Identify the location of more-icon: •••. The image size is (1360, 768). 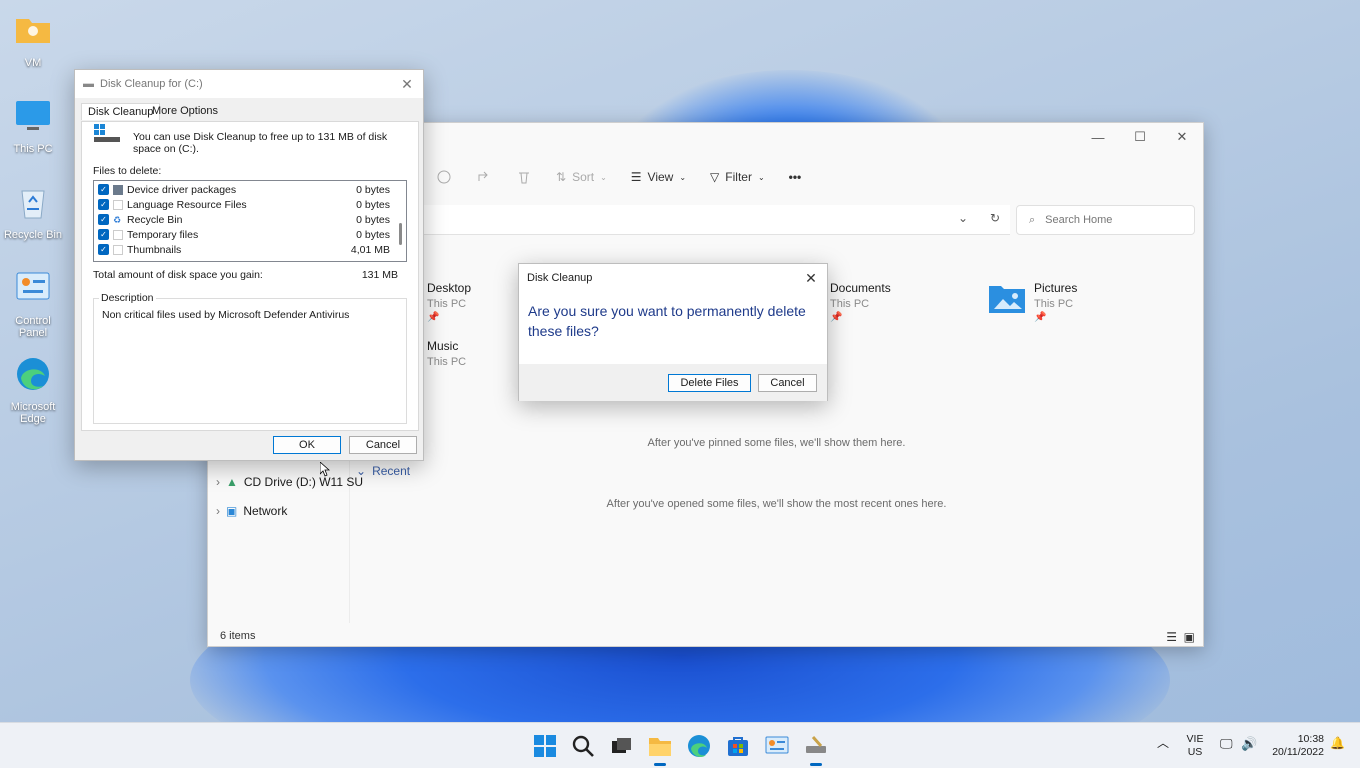
(795, 177).